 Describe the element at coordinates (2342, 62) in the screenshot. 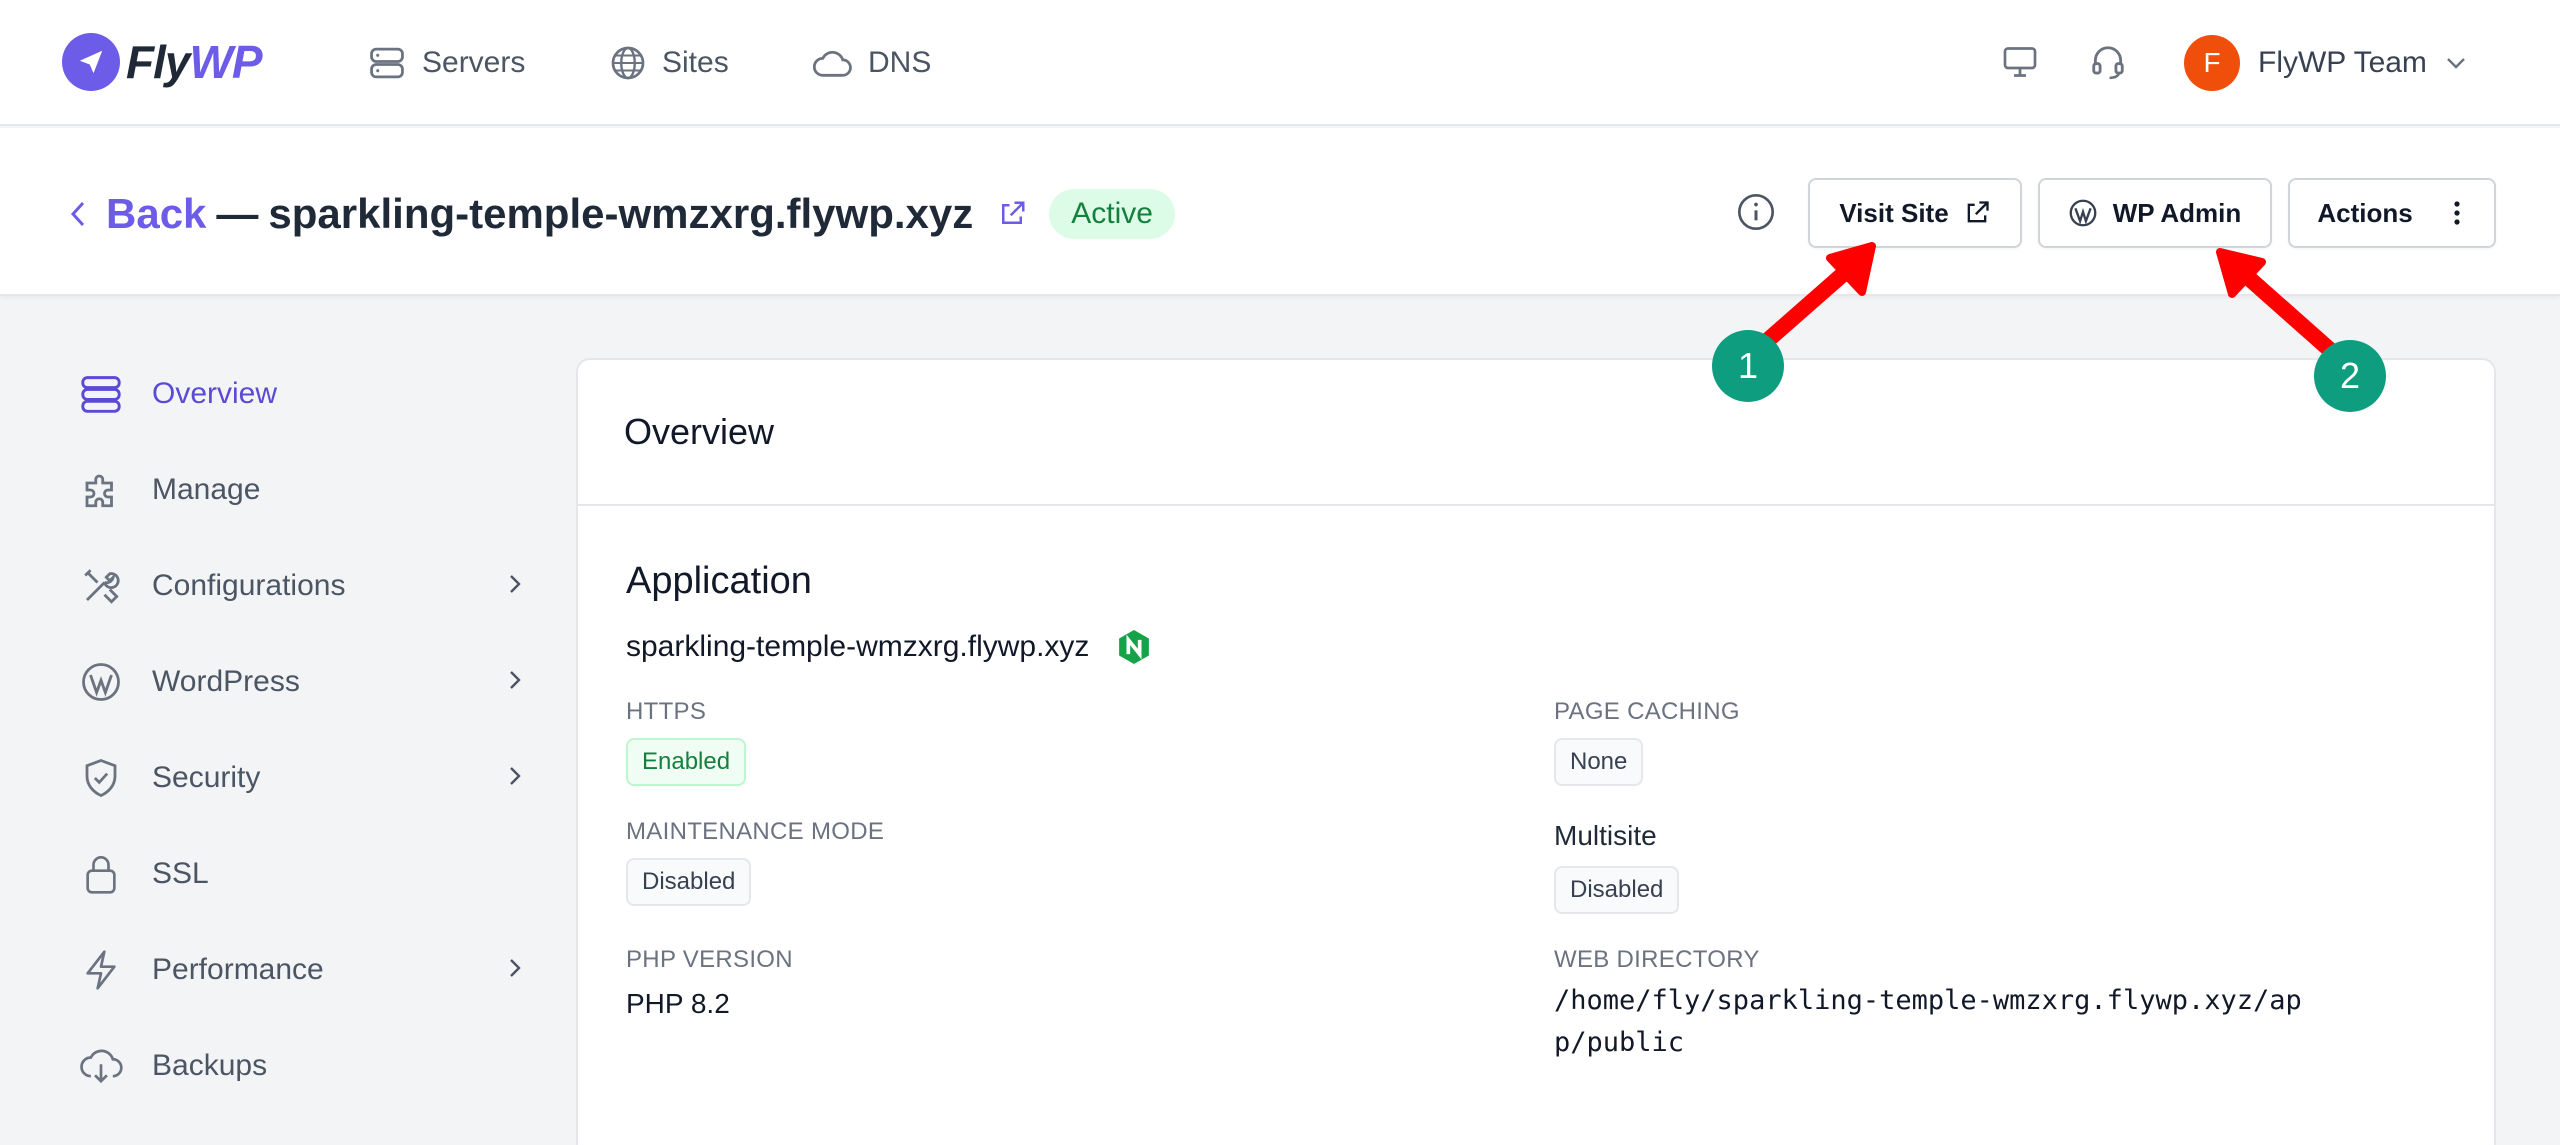

I see `user-name: FlyWP Team` at that location.